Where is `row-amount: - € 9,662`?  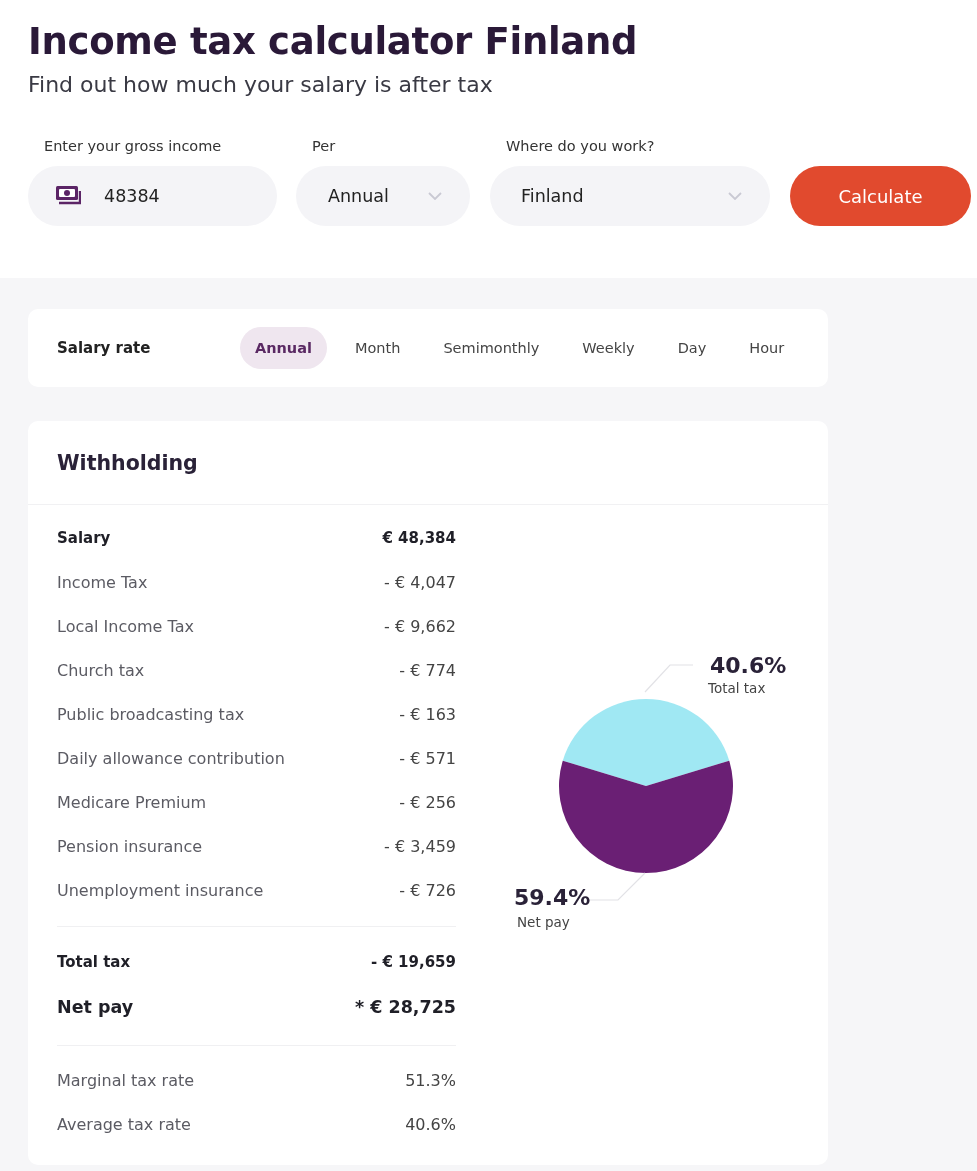 row-amount: - € 9,662 is located at coordinates (420, 626).